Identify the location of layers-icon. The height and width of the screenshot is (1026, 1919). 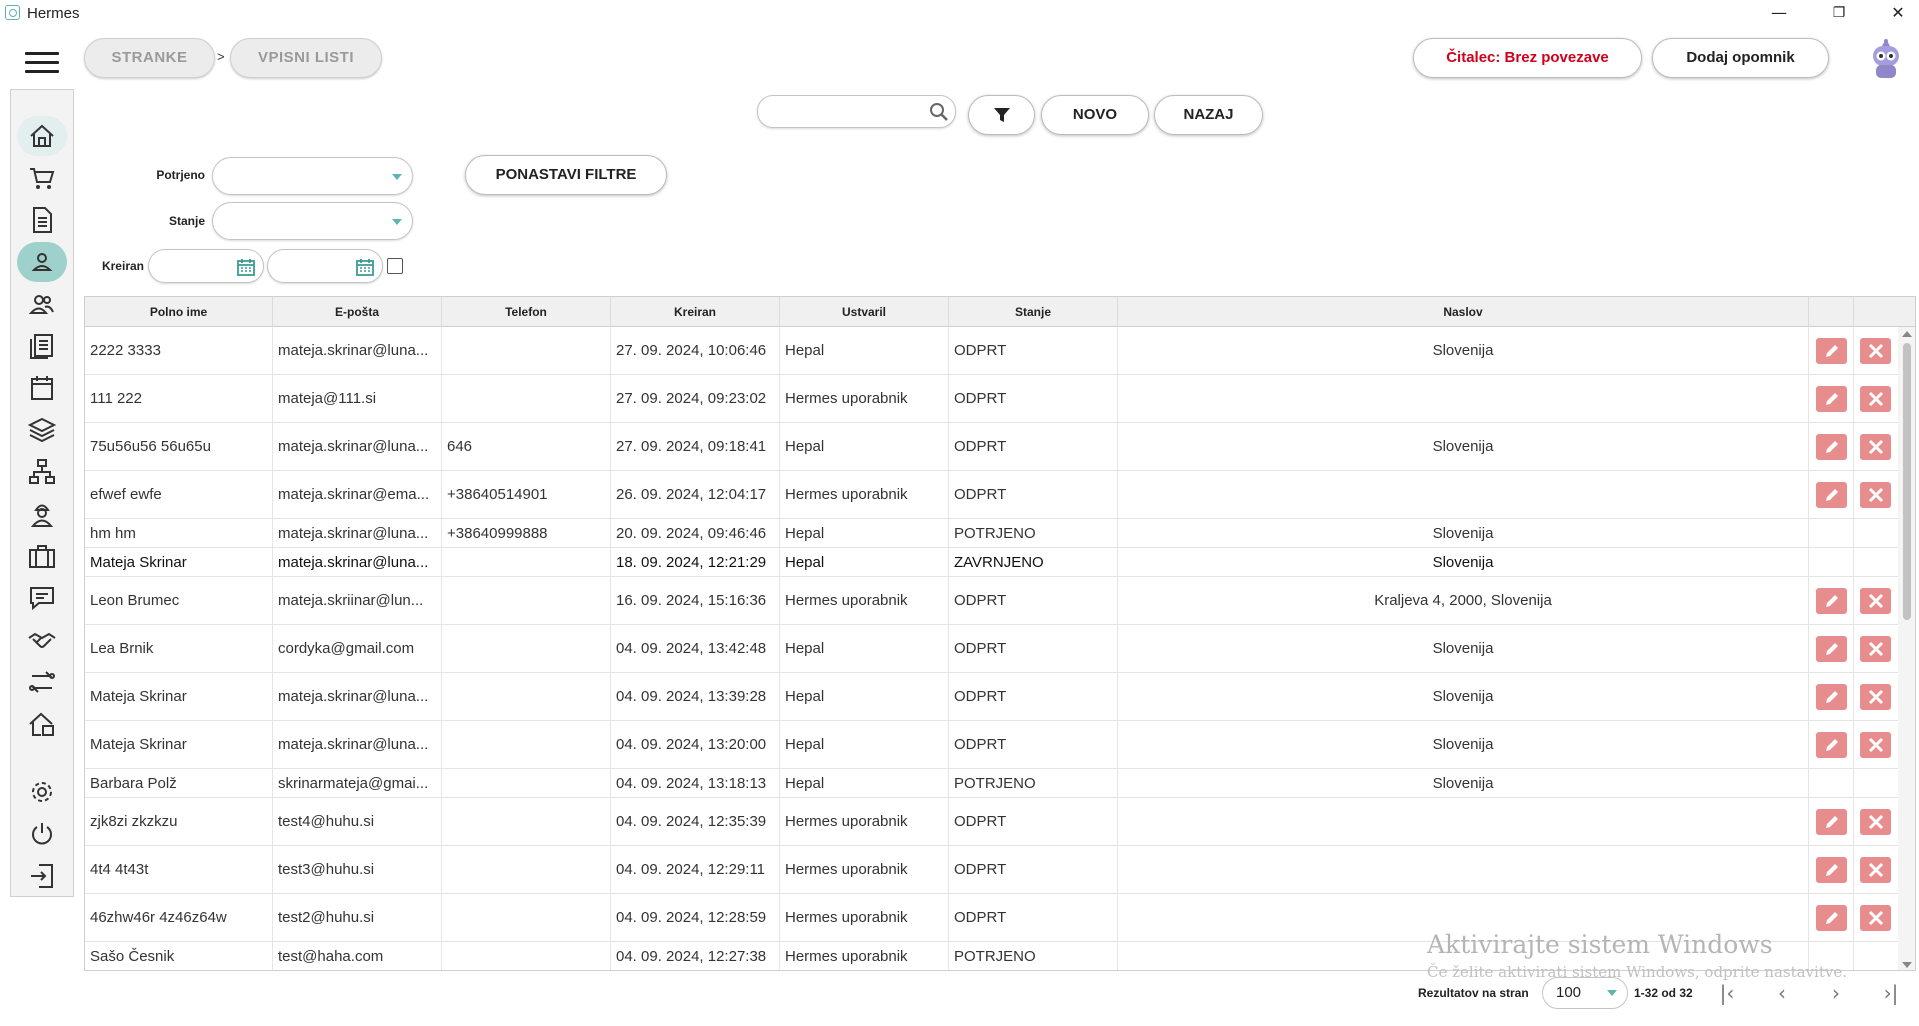
(42, 430).